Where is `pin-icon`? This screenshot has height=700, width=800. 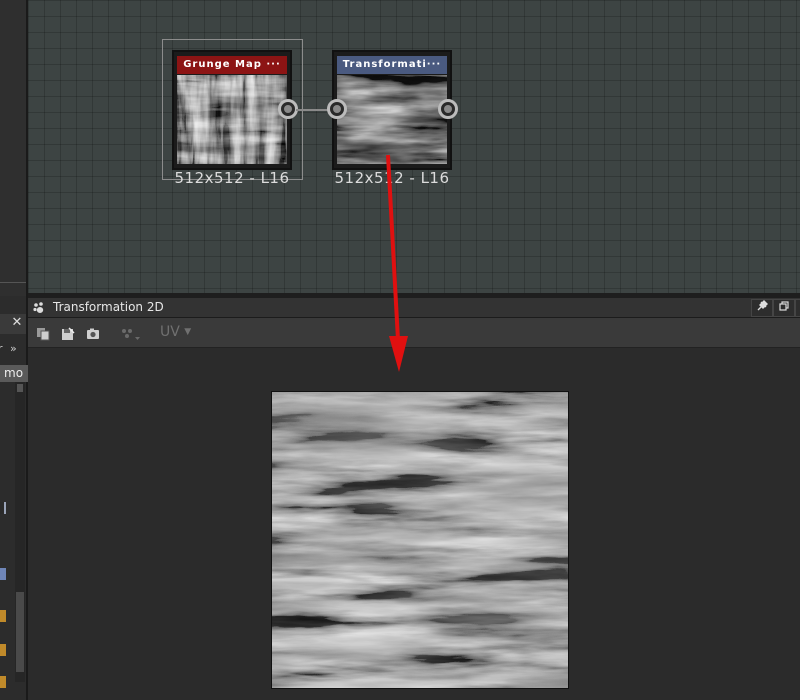 pin-icon is located at coordinates (762, 305).